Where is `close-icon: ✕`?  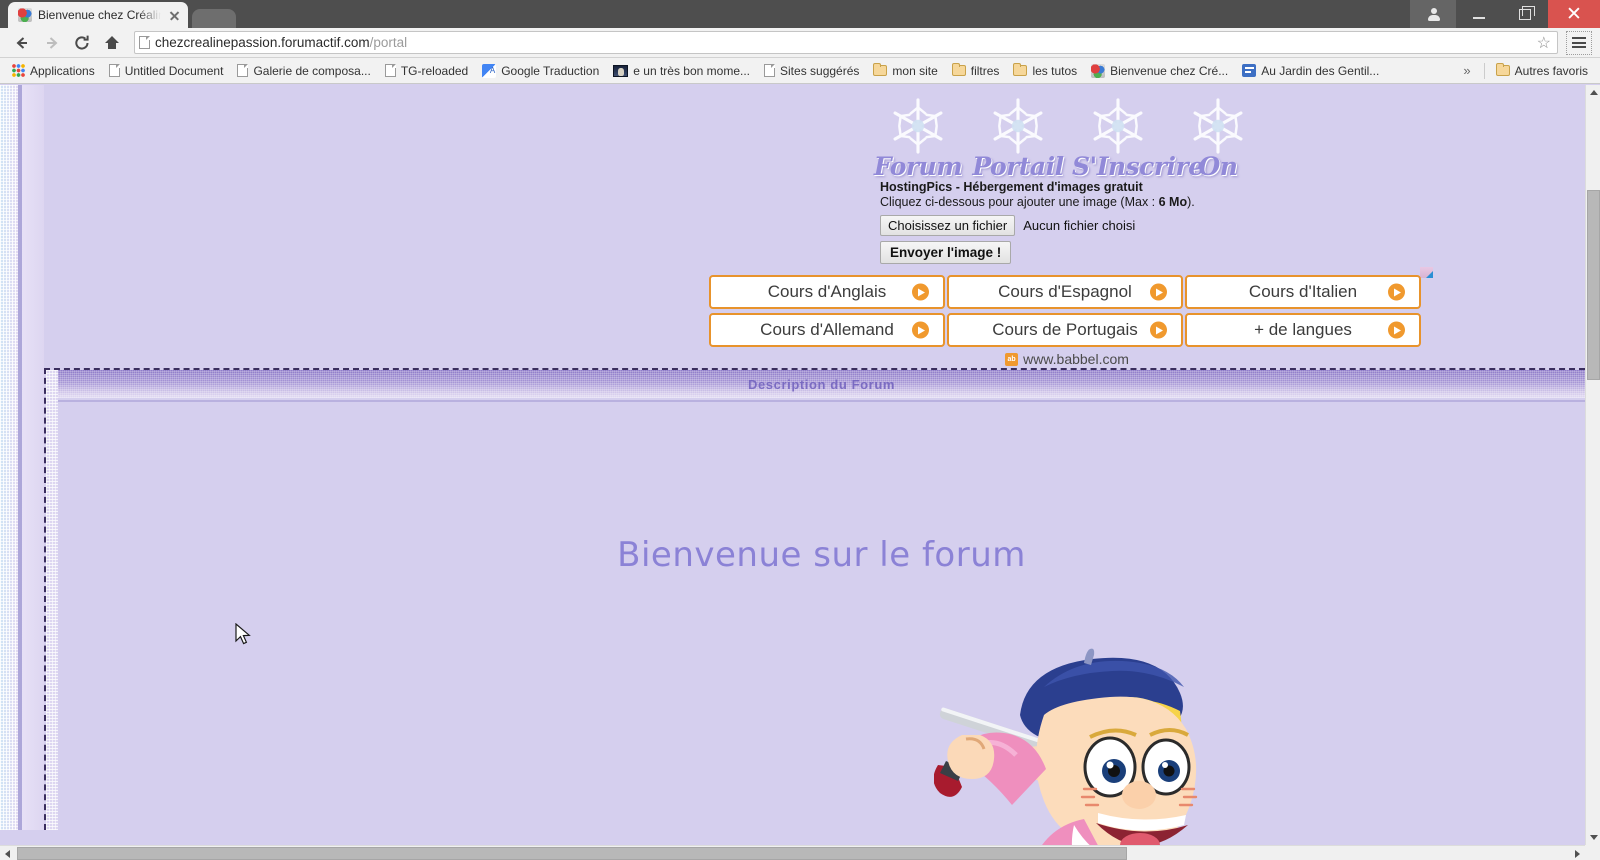
close-icon: ✕ is located at coordinates (1574, 14).